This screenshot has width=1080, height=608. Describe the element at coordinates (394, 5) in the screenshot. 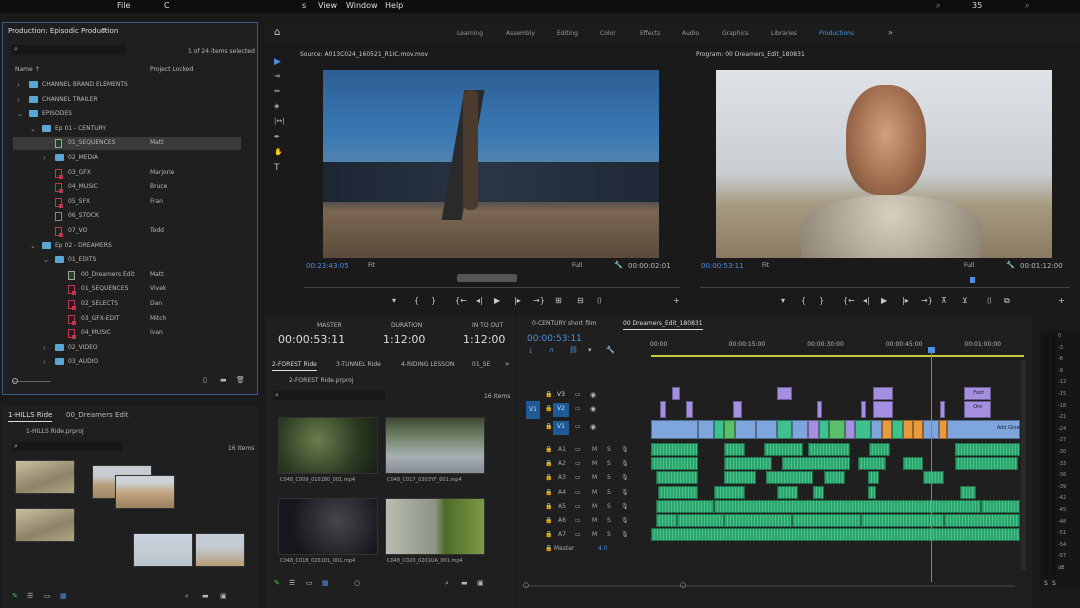

I see `menu-help: Help` at that location.